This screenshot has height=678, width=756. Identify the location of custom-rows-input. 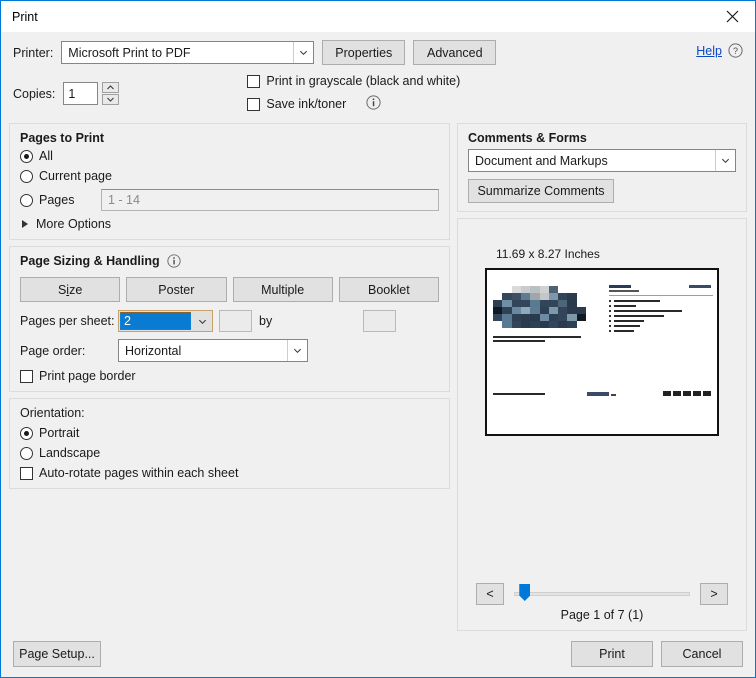
(379, 321).